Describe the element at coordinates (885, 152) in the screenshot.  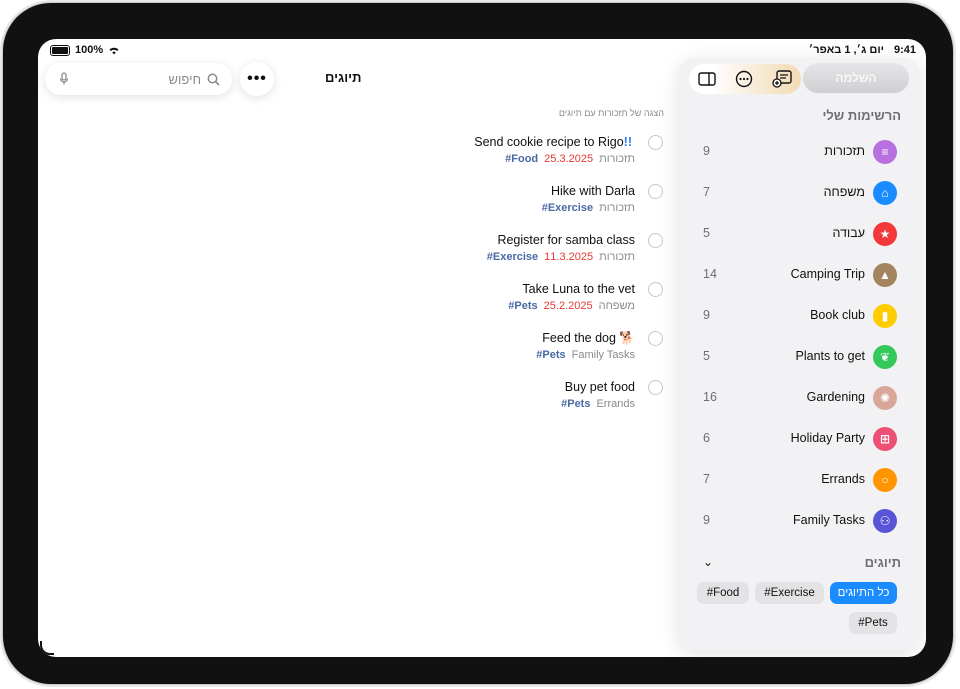
I see `list-icon: ≡` at that location.